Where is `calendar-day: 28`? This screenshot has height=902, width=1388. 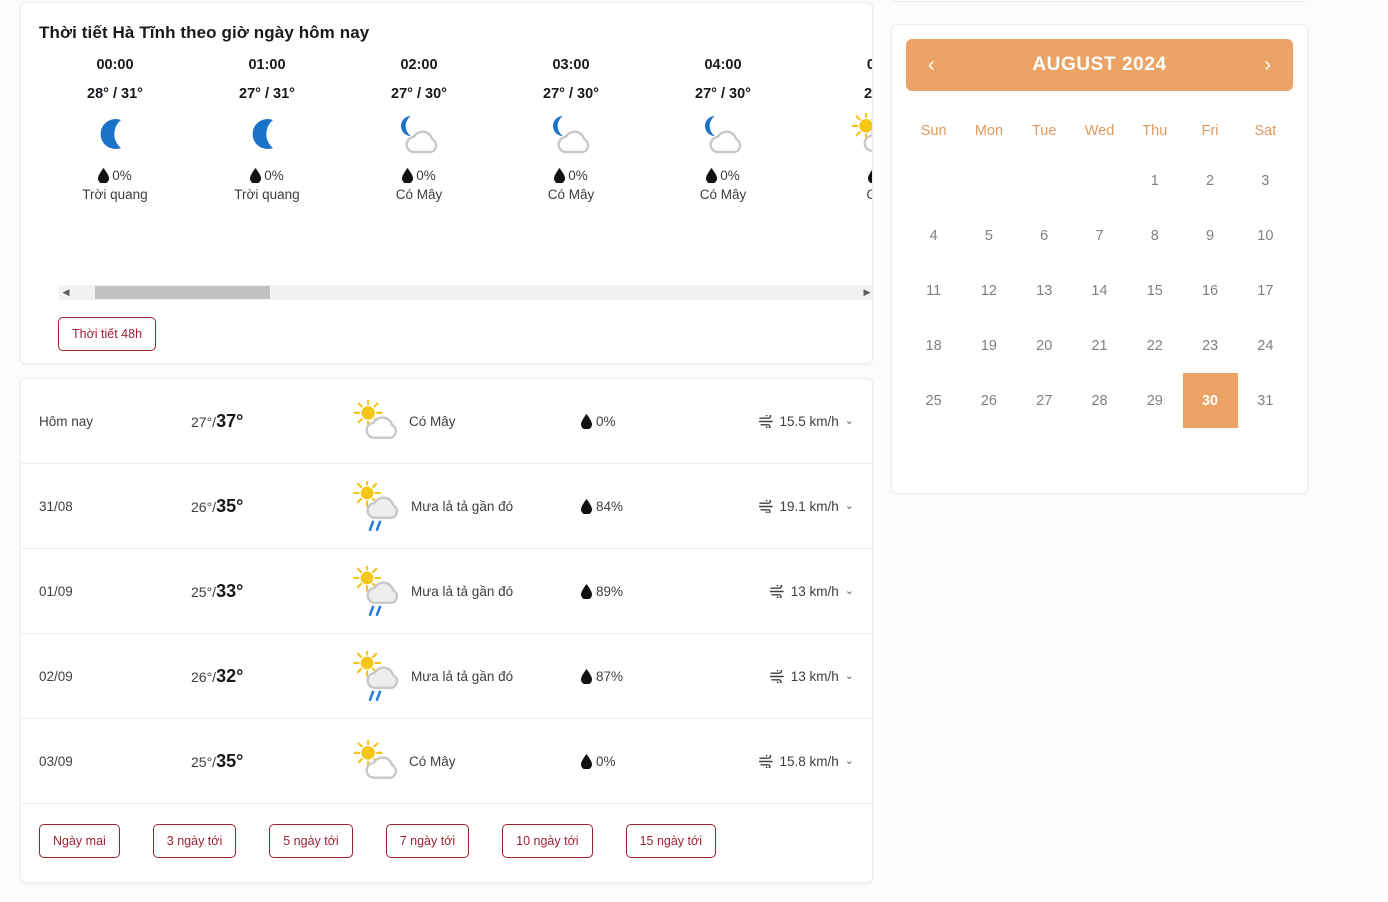 calendar-day: 28 is located at coordinates (1099, 400).